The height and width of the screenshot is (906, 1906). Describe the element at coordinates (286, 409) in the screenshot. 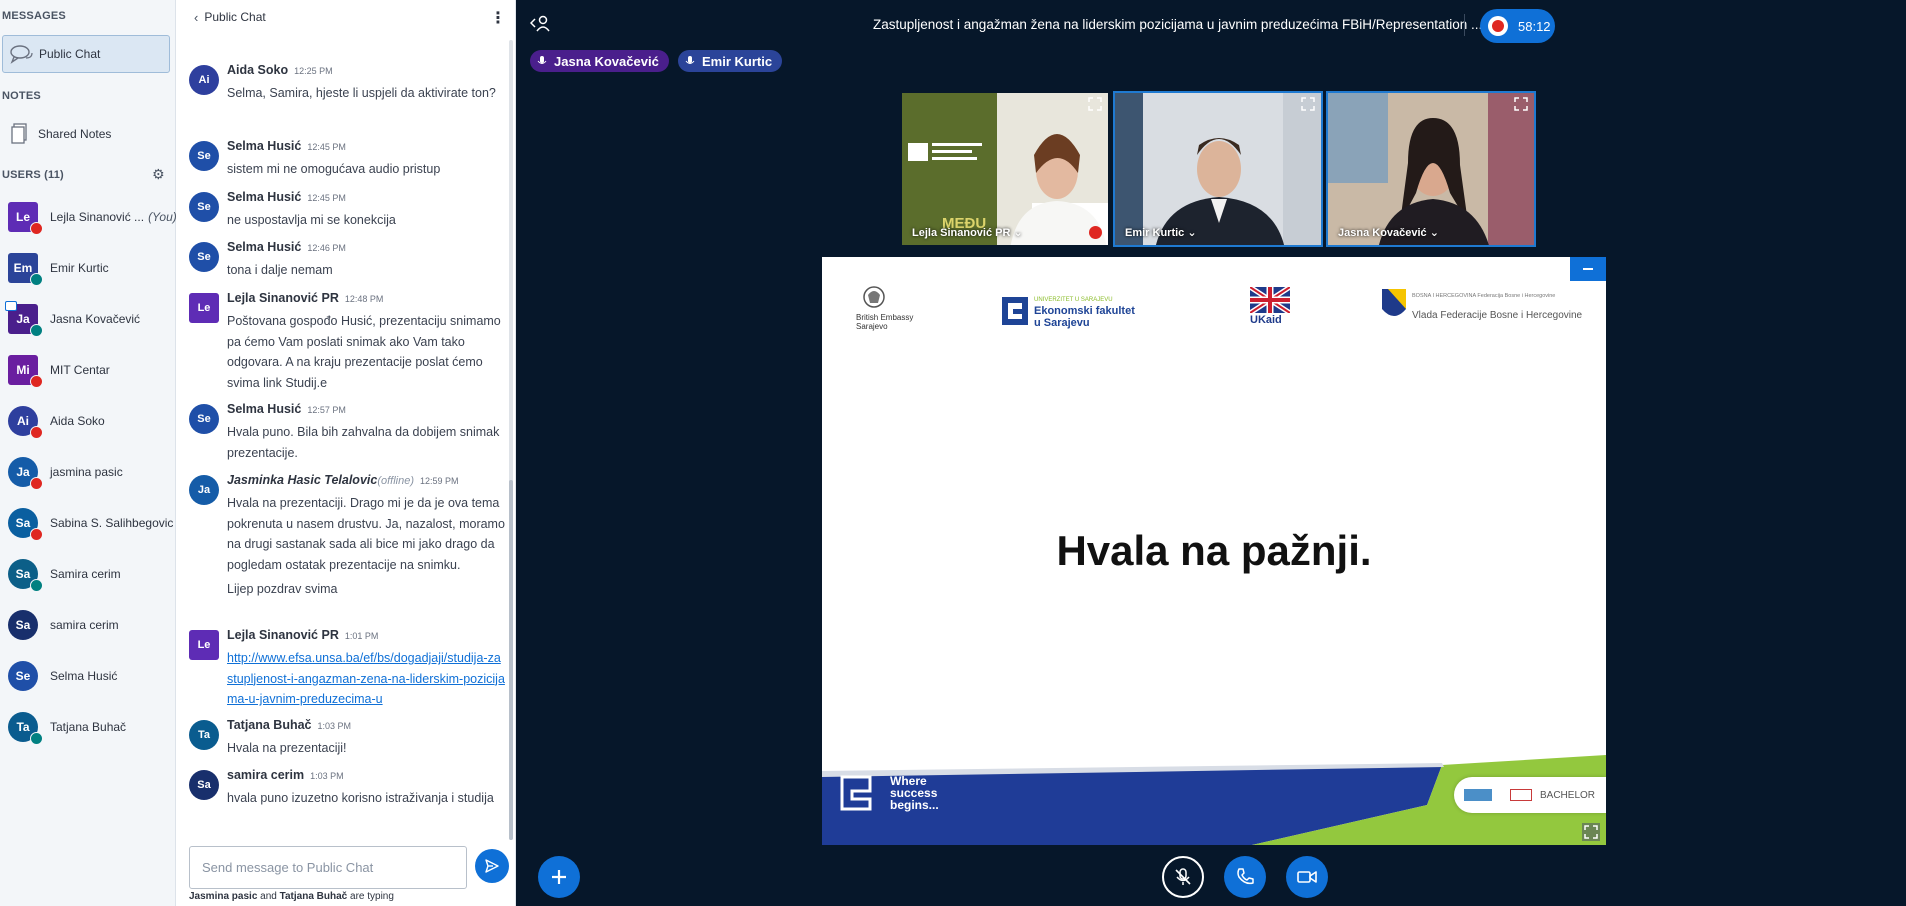

I see `message-header: Selma Husić 12:57 PM` at that location.